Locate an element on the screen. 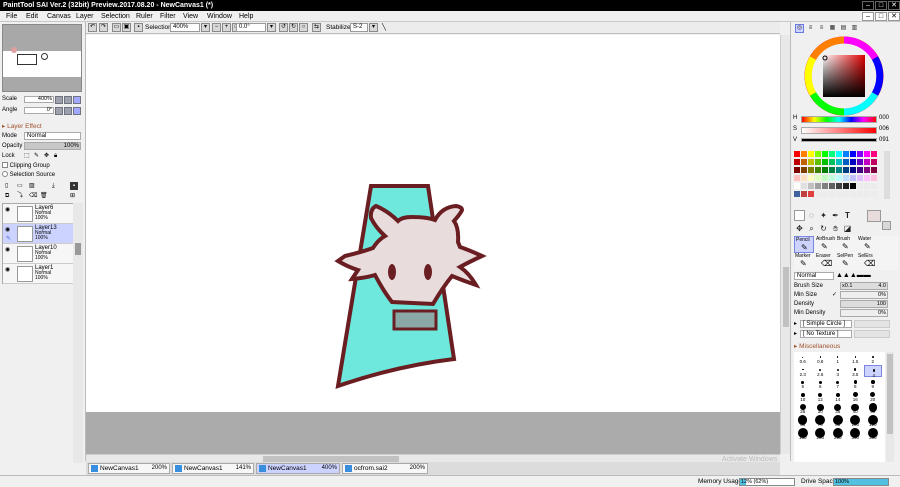 This screenshot has height=487, width=900. density-slider: 100 is located at coordinates (864, 304).